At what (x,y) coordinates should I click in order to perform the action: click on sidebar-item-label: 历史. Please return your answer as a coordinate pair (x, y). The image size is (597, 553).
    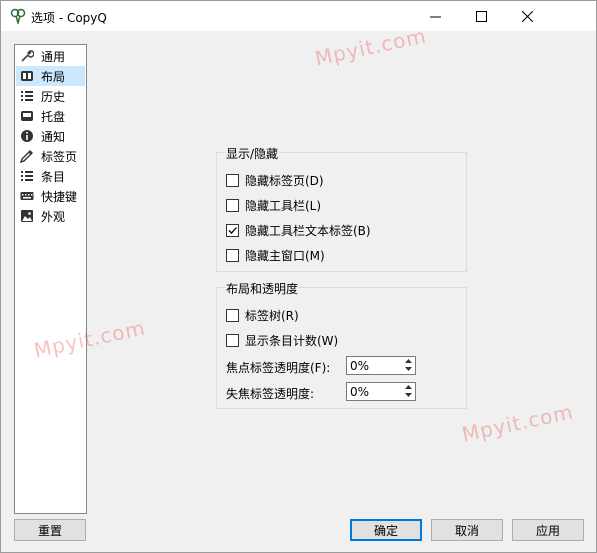
    Looking at the image, I should click on (53, 96).